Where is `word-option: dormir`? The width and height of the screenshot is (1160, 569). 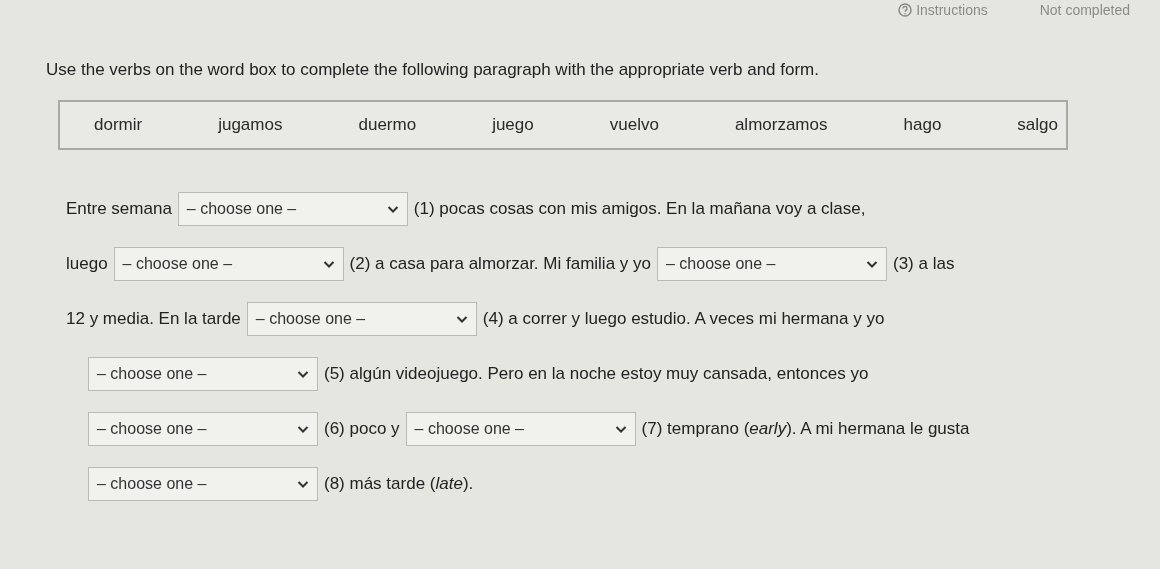 word-option: dormir is located at coordinates (118, 125).